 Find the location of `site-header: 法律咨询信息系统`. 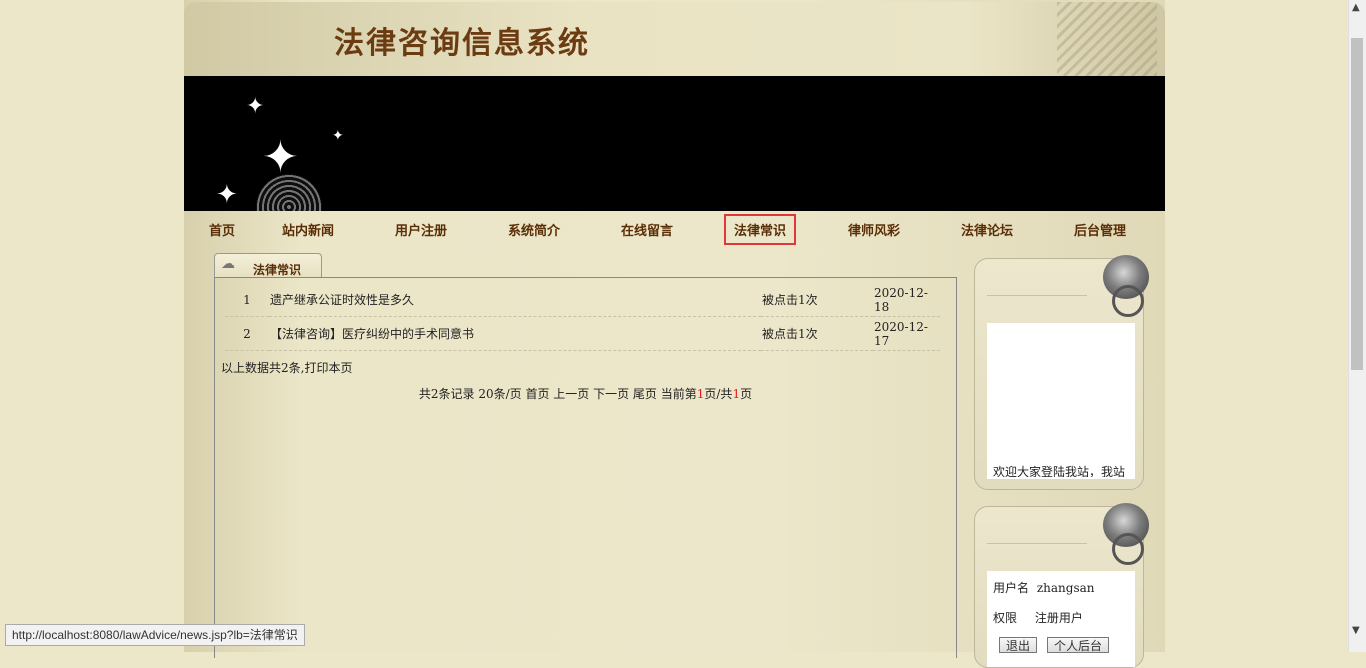

site-header: 法律咨询信息系统 is located at coordinates (674, 39).